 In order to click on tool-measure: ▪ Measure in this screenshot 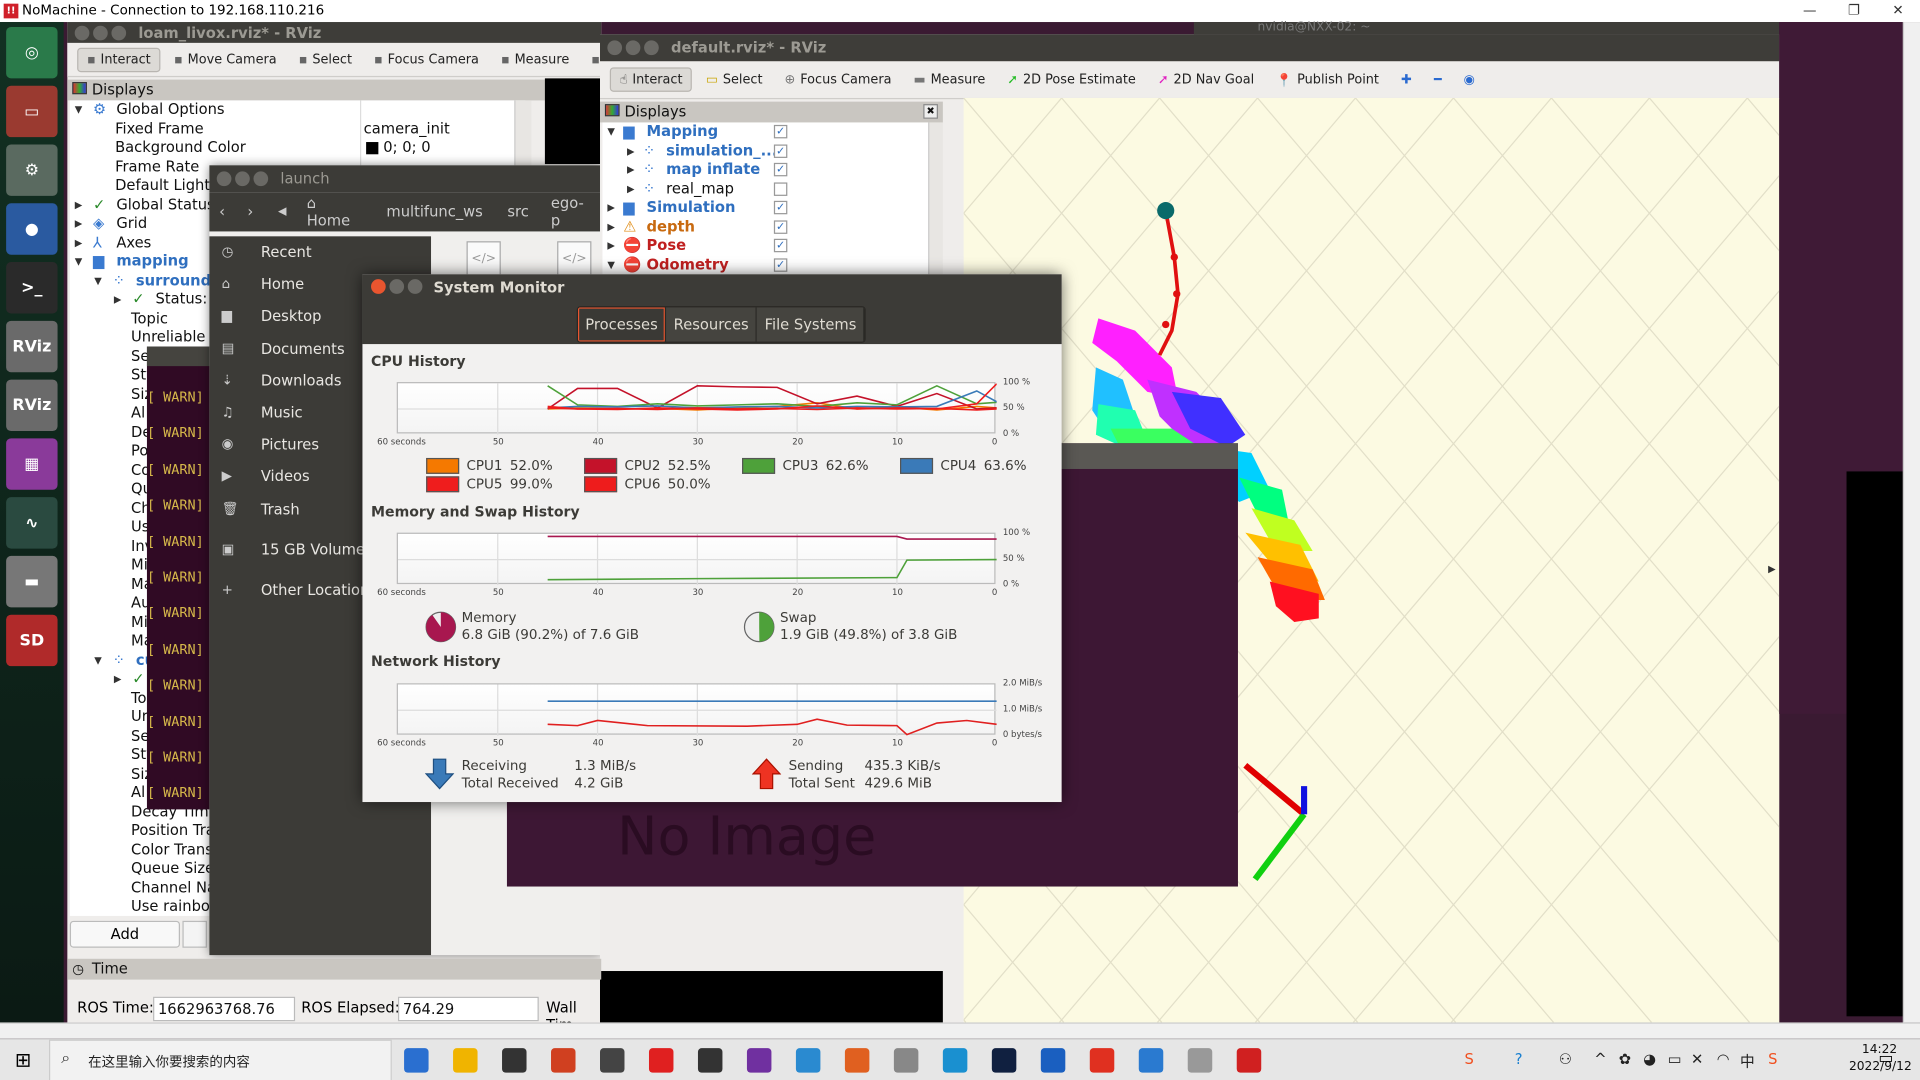, I will do `click(534, 59)`.